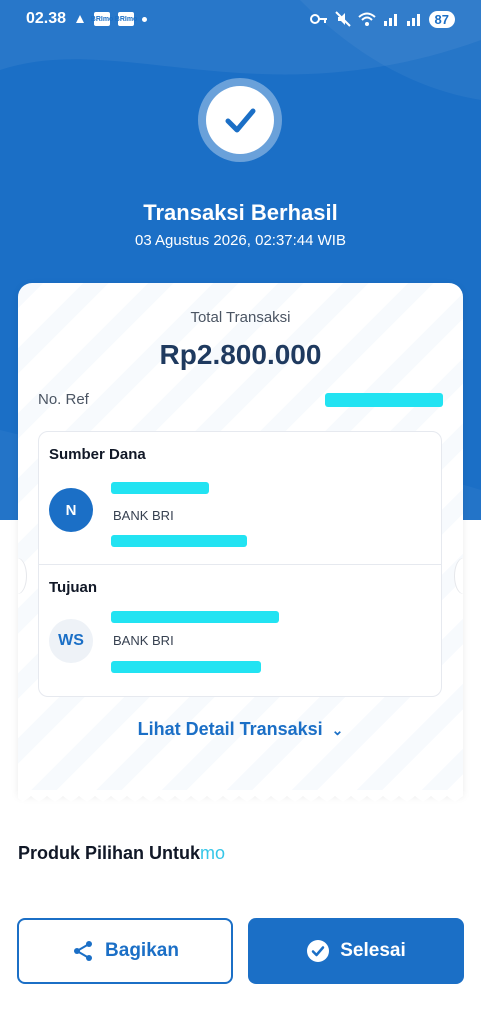  I want to click on key-icon, so click(318, 19).